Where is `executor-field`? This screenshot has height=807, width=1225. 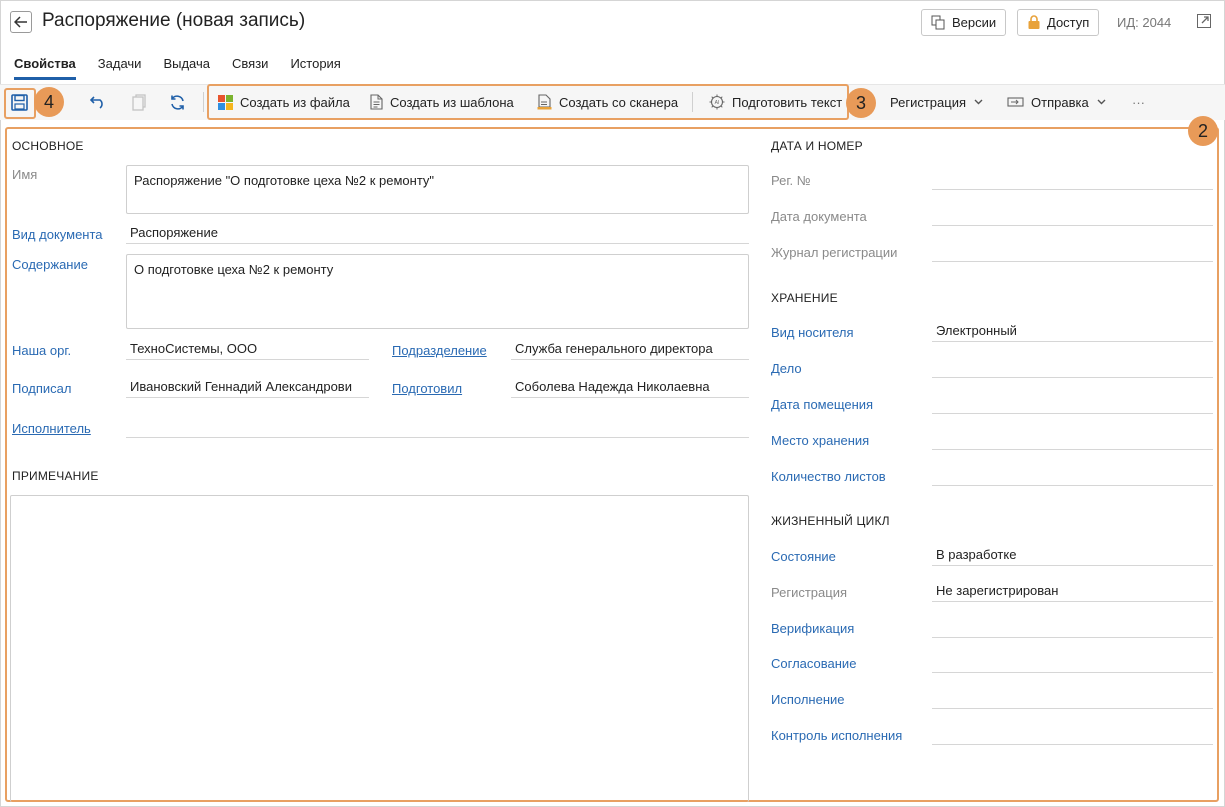
executor-field is located at coordinates (437, 427).